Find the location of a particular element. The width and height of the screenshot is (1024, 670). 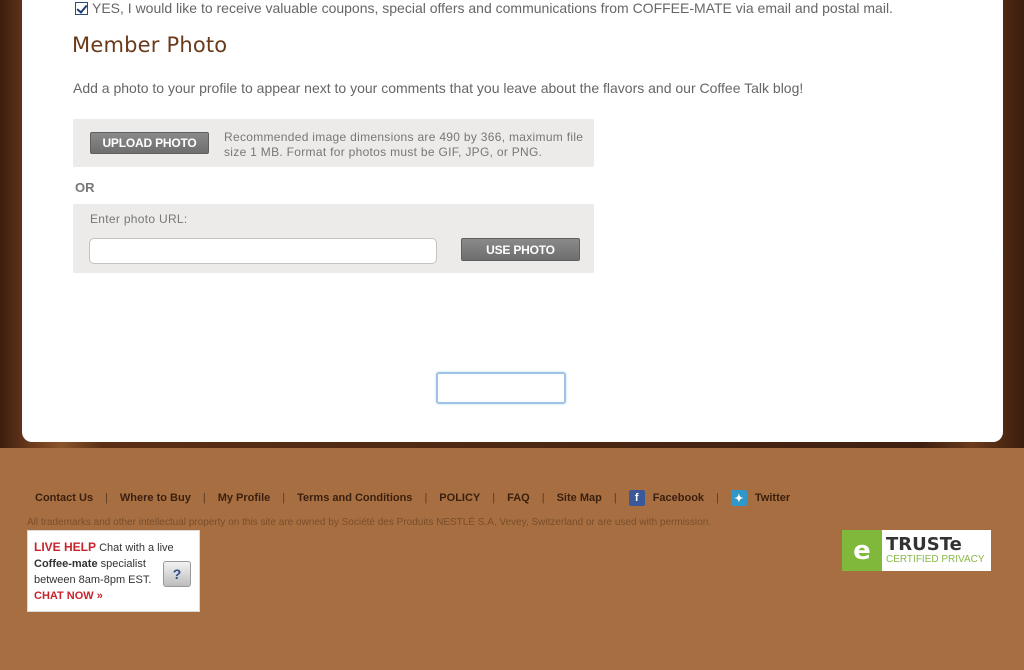

truste-subtitle: CERTIFIED PRIVACY is located at coordinates (935, 559).